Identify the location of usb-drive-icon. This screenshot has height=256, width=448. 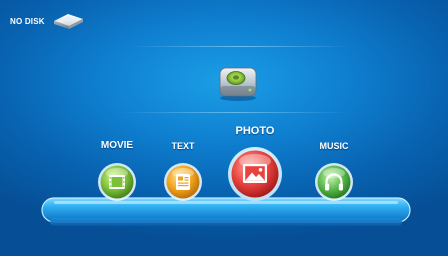
(68, 21).